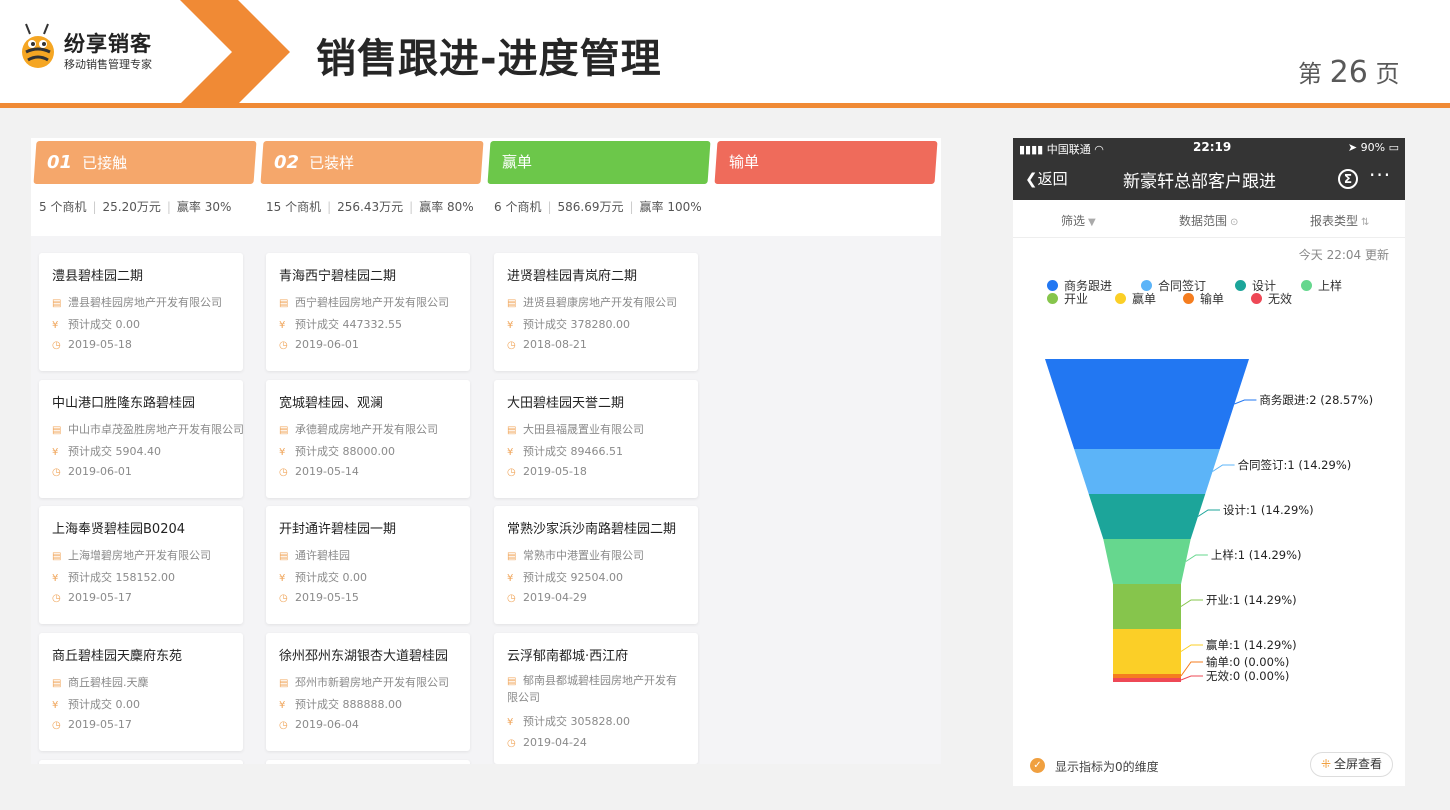 The width and height of the screenshot is (1450, 810). I want to click on report-type-button: 报表类型 ⇅, so click(1339, 220).